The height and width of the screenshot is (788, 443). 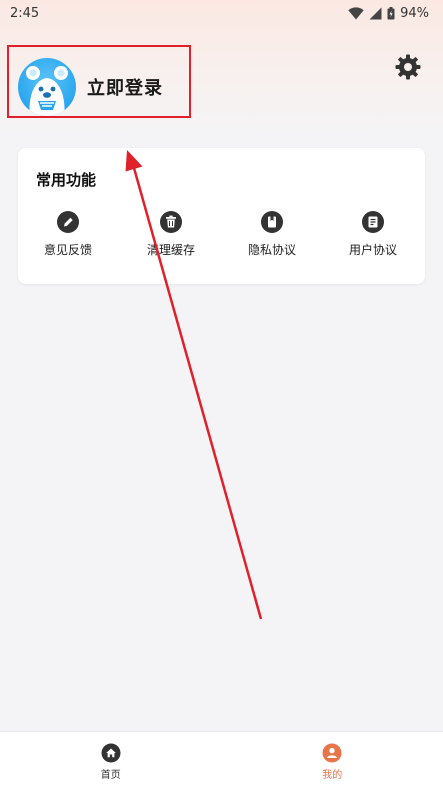 I want to click on tab-mine-label: 我的, so click(x=332, y=775).